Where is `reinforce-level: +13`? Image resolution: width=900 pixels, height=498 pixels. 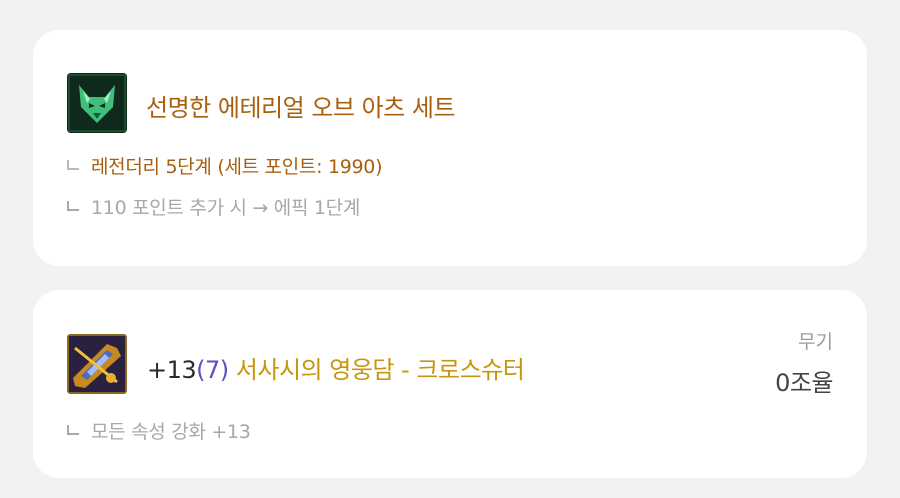 reinforce-level: +13 is located at coordinates (172, 370).